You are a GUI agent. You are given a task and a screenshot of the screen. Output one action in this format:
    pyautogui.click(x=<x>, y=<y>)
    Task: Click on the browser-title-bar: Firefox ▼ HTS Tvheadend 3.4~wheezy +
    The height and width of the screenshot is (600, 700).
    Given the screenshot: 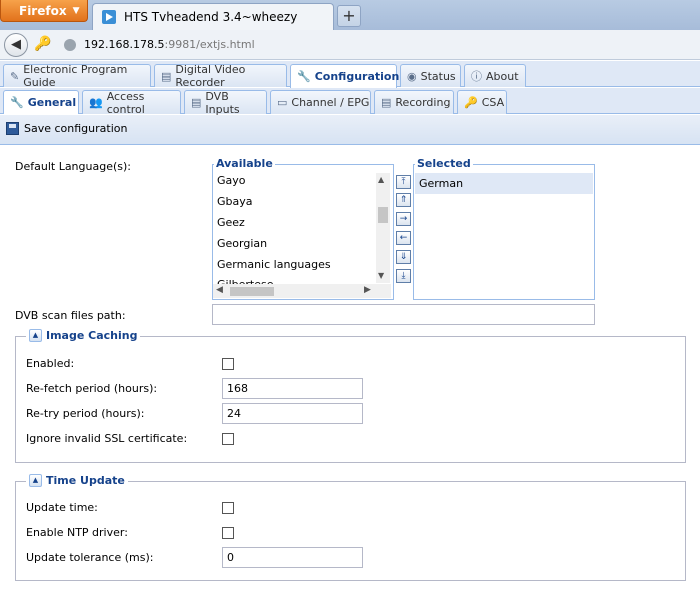 What is the action you would take?
    pyautogui.click(x=350, y=15)
    